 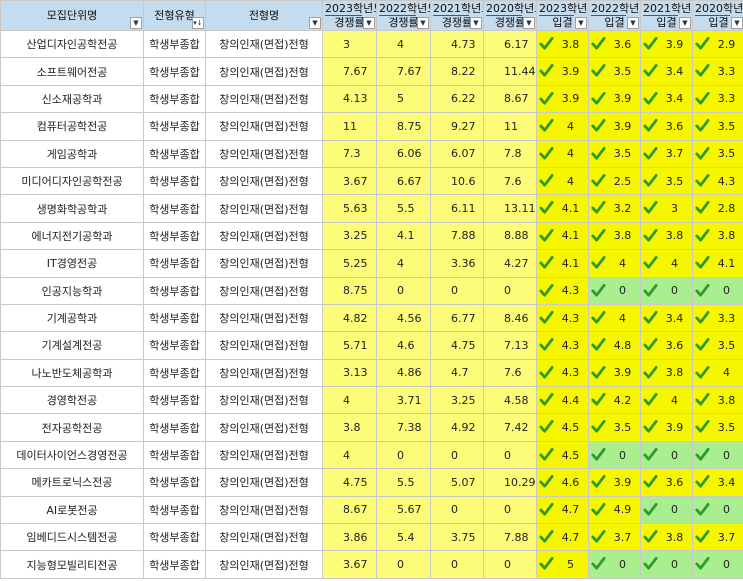 What do you see at coordinates (510, 153) in the screenshot?
I see `cell-competition: 7.8` at bounding box center [510, 153].